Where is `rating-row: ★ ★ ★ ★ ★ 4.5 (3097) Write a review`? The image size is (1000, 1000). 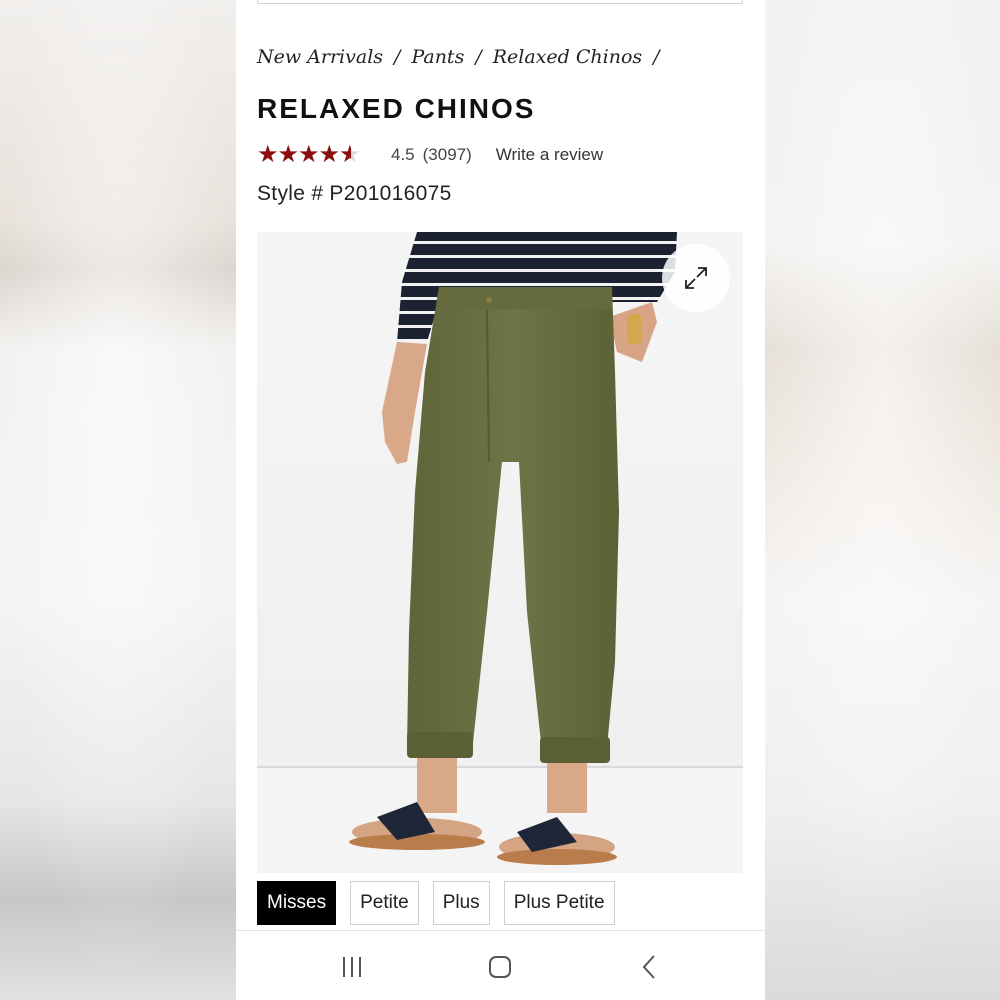 rating-row: ★ ★ ★ ★ ★ 4.5 (3097) Write a review is located at coordinates (430, 155).